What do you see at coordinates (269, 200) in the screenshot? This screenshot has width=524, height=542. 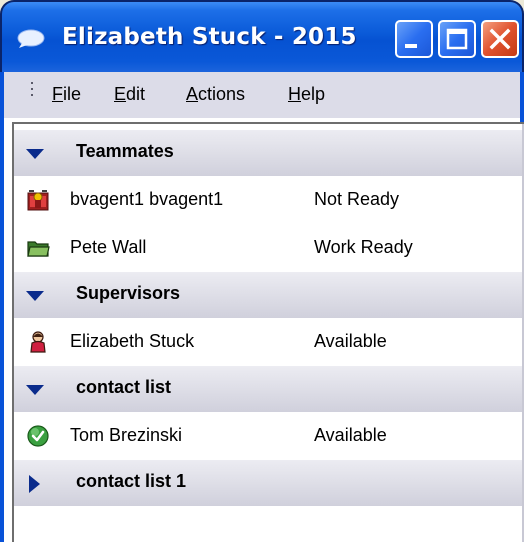 I see `contact-row: bvagent1 bvagent1 Not Ready` at bounding box center [269, 200].